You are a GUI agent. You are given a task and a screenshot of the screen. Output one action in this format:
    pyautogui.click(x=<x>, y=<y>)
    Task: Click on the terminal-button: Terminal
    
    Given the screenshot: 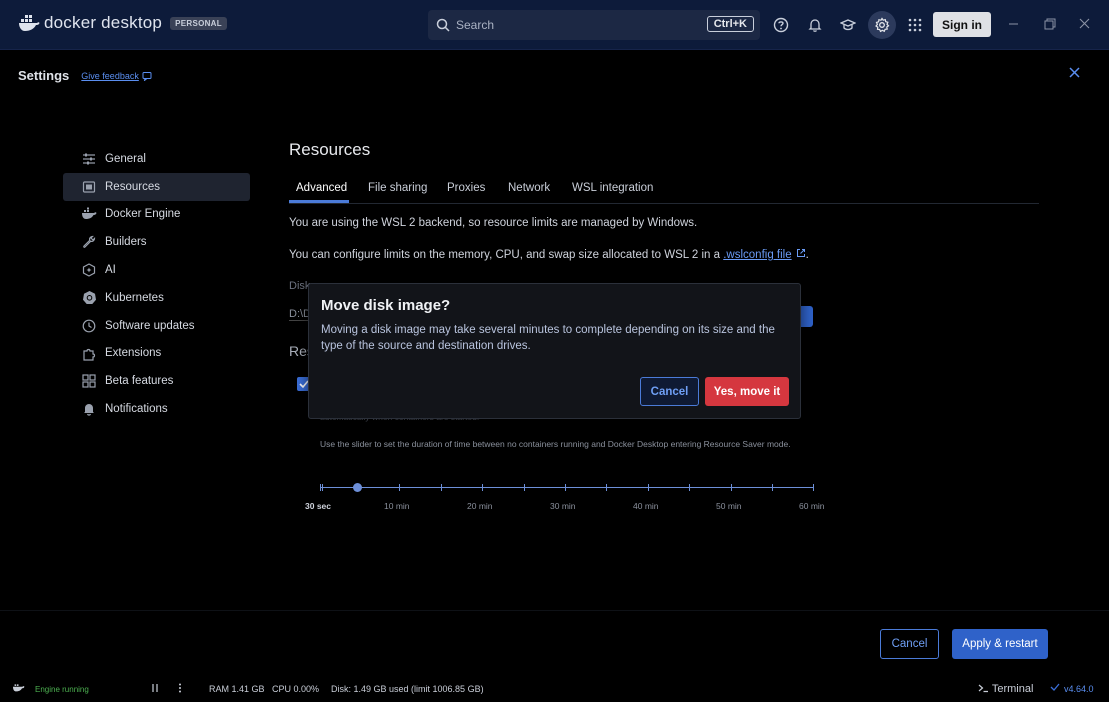 What is the action you would take?
    pyautogui.click(x=1005, y=689)
    